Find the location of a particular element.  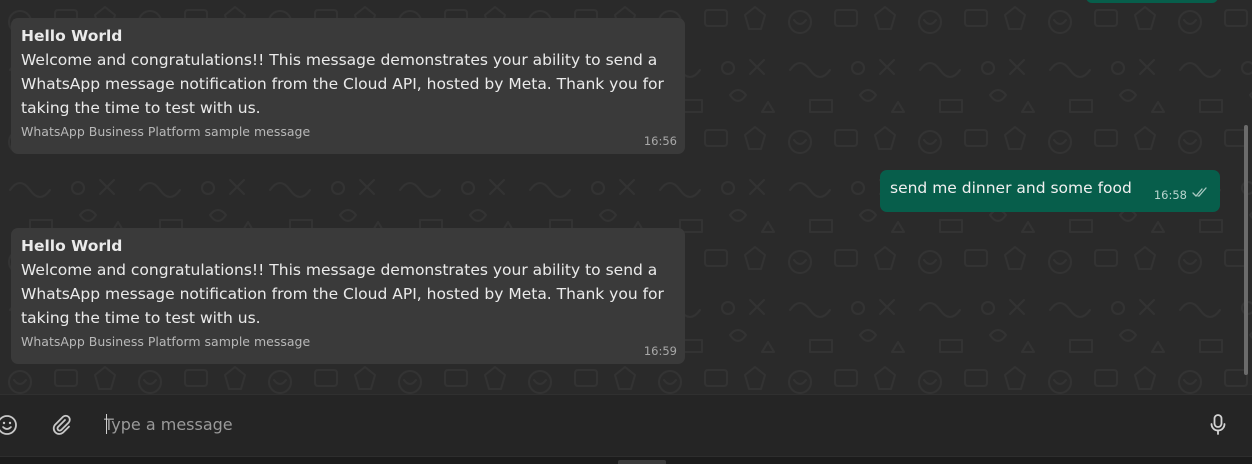

message-time: 16:59 is located at coordinates (660, 351).